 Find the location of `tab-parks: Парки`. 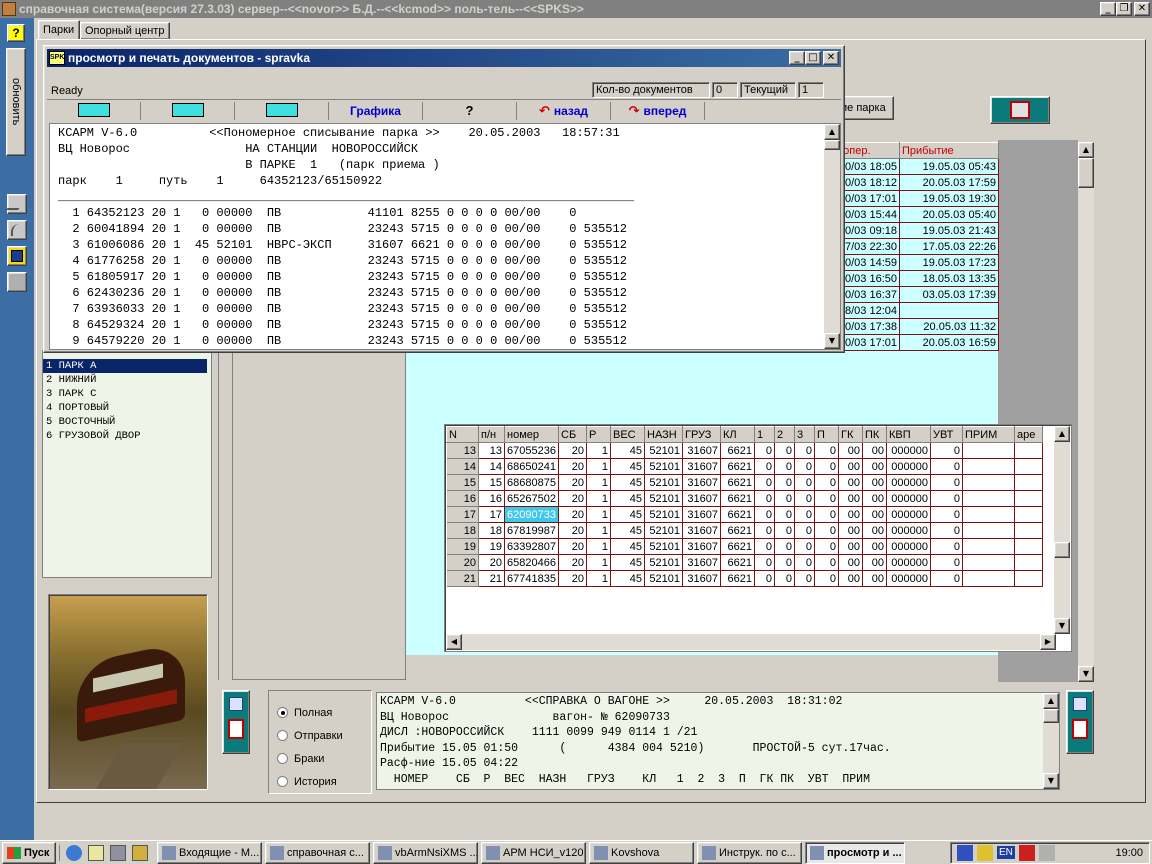

tab-parks: Парки is located at coordinates (59, 30).